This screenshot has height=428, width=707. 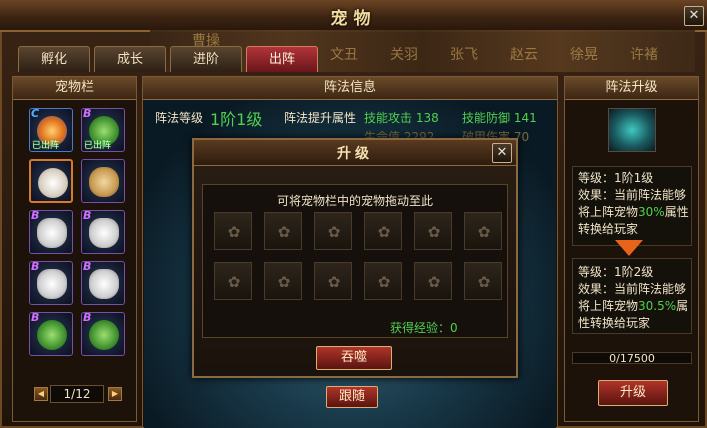 I want to click on scene-name: 许褚, so click(x=644, y=55).